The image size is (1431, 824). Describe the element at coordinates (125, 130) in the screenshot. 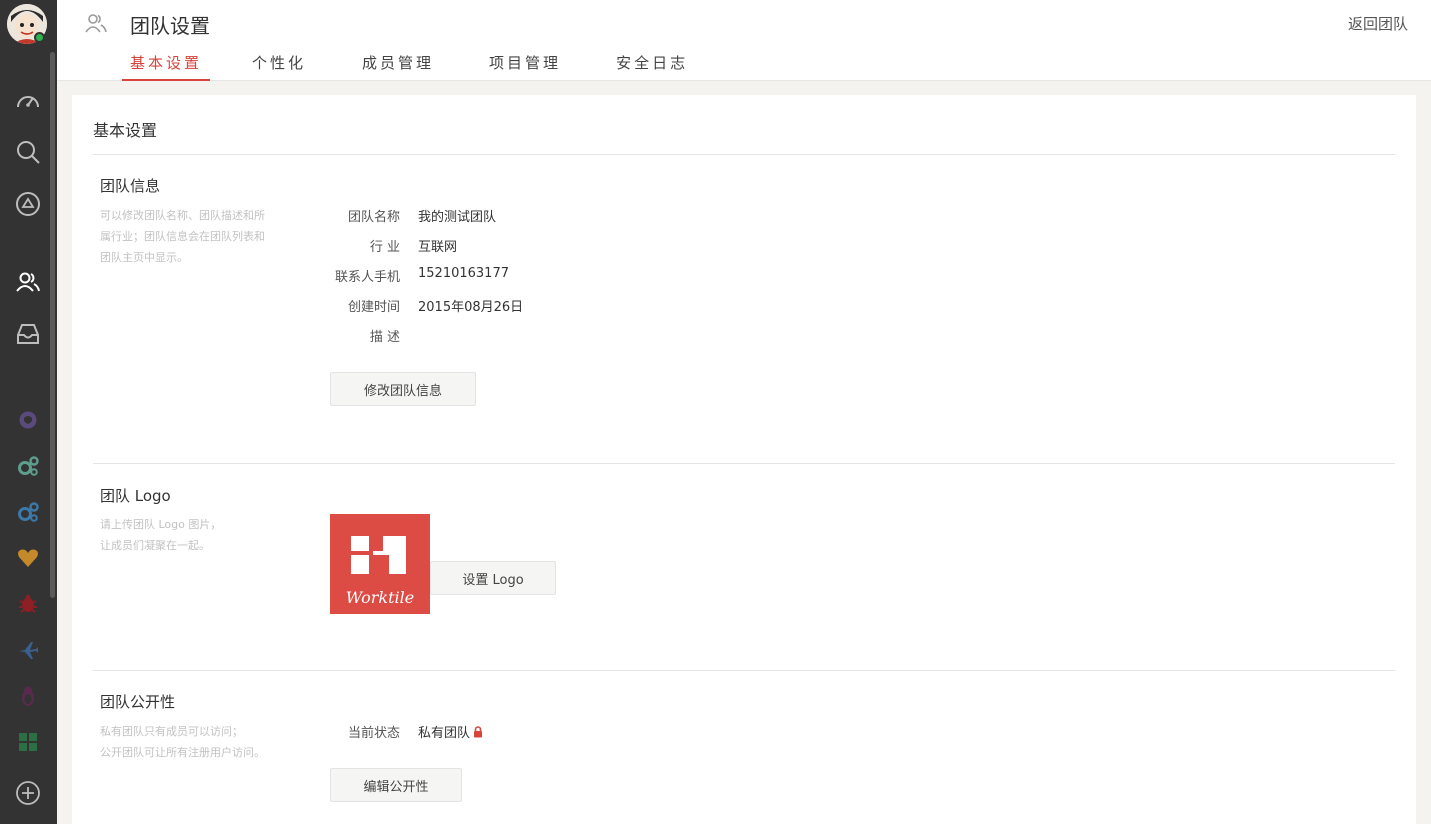

I see `panel-title: 基本设置` at that location.